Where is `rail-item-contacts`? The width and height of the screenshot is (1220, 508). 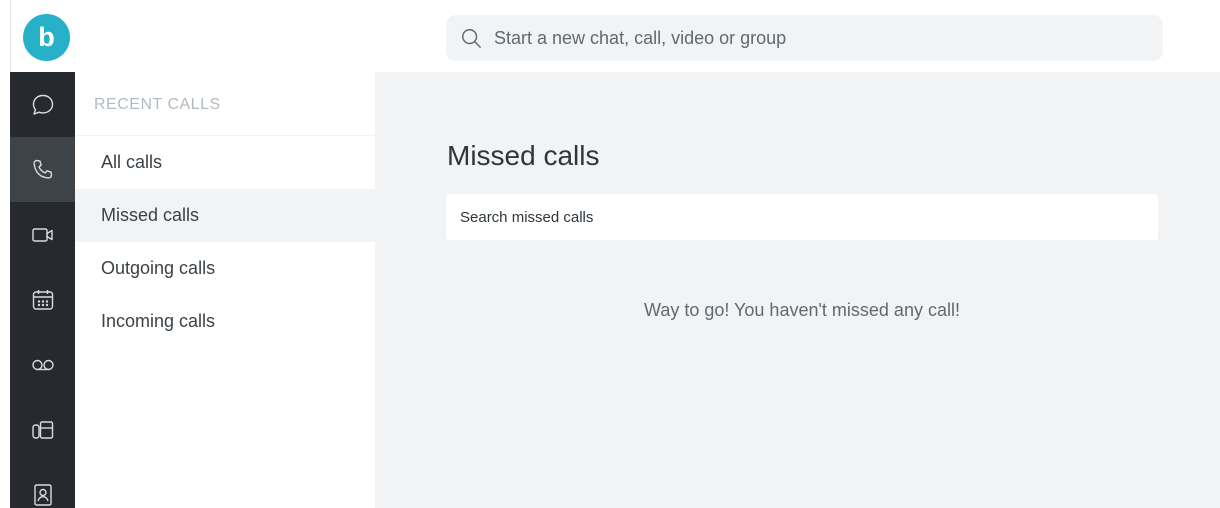 rail-item-contacts is located at coordinates (42, 485).